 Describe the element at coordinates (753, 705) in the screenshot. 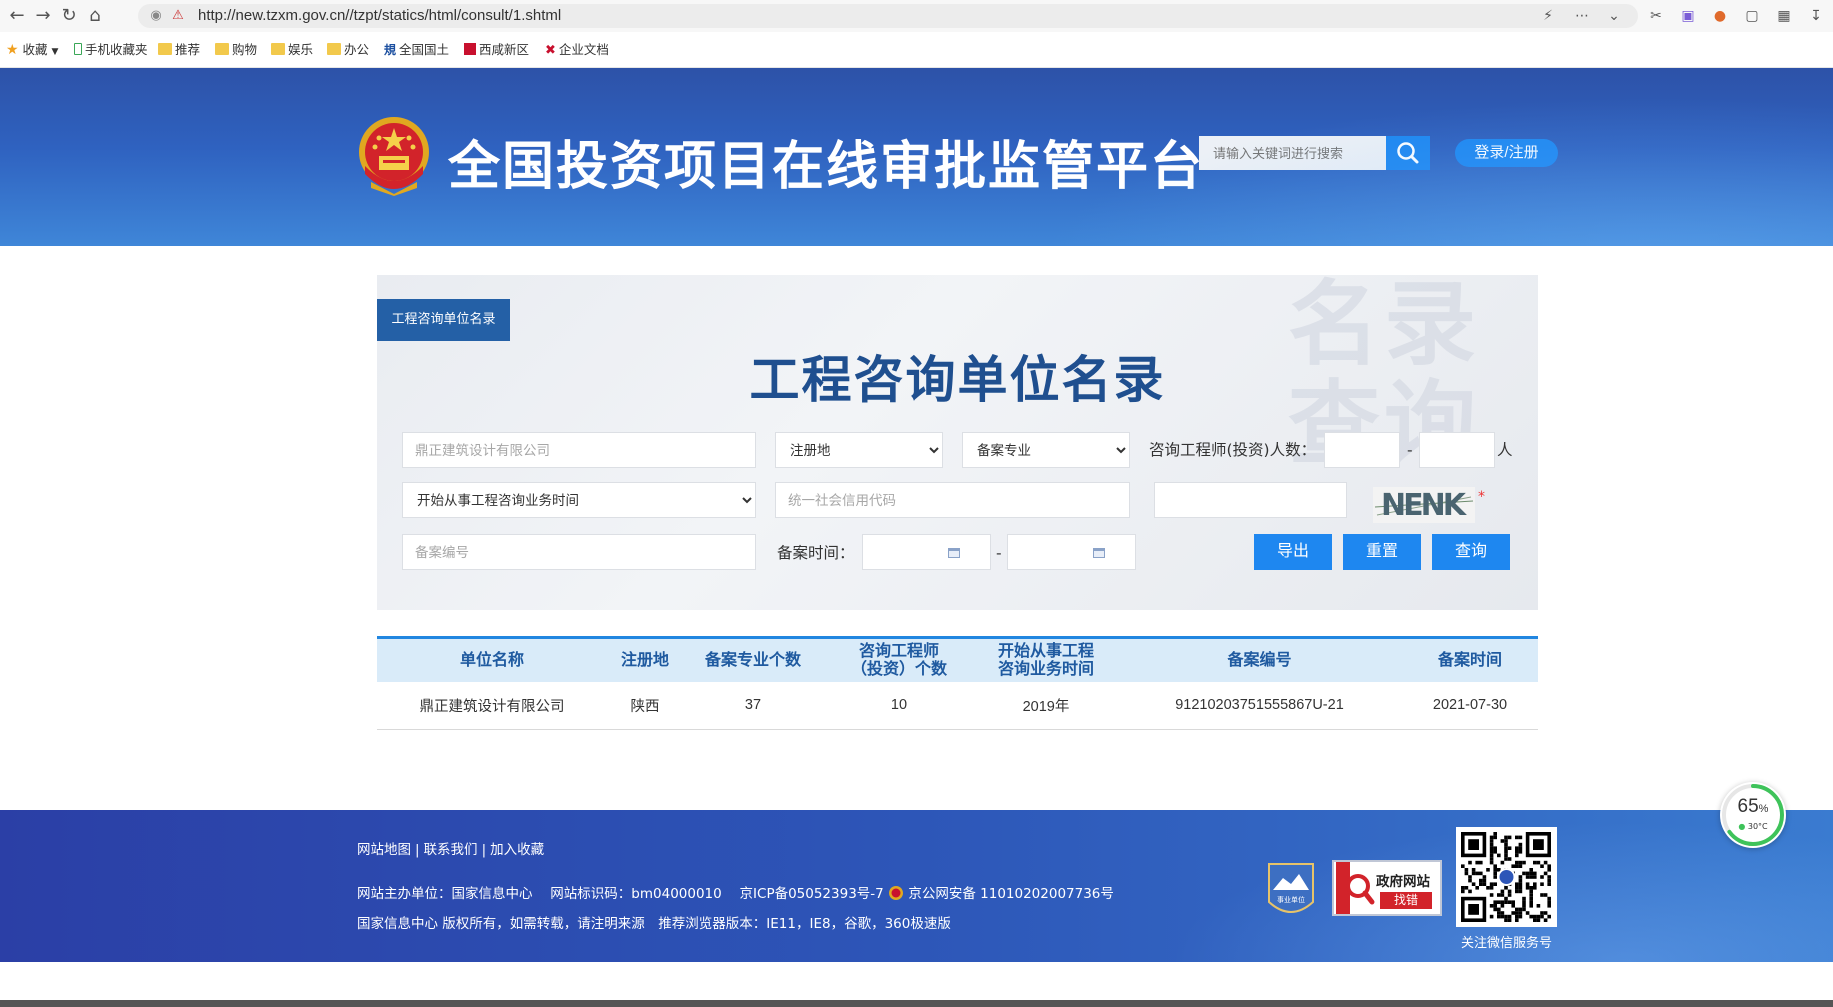

I see `cell-specialty-count: 37` at that location.